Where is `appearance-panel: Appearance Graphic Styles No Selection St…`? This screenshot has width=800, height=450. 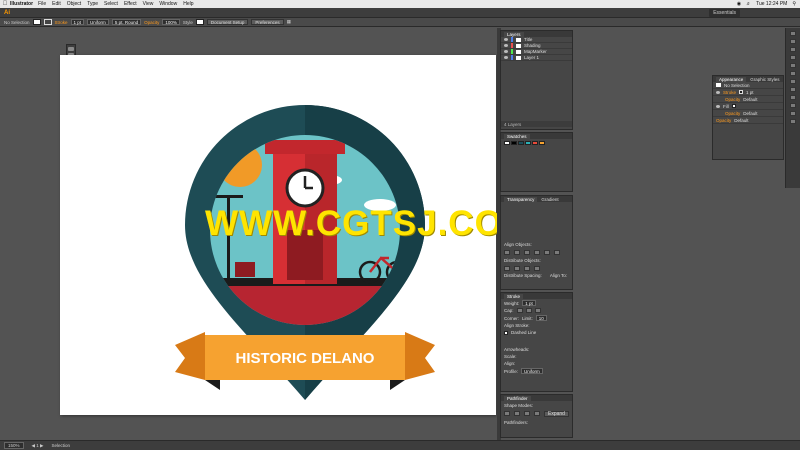
appearance-panel: Appearance Graphic Styles No Selection St… is located at coordinates (748, 117).